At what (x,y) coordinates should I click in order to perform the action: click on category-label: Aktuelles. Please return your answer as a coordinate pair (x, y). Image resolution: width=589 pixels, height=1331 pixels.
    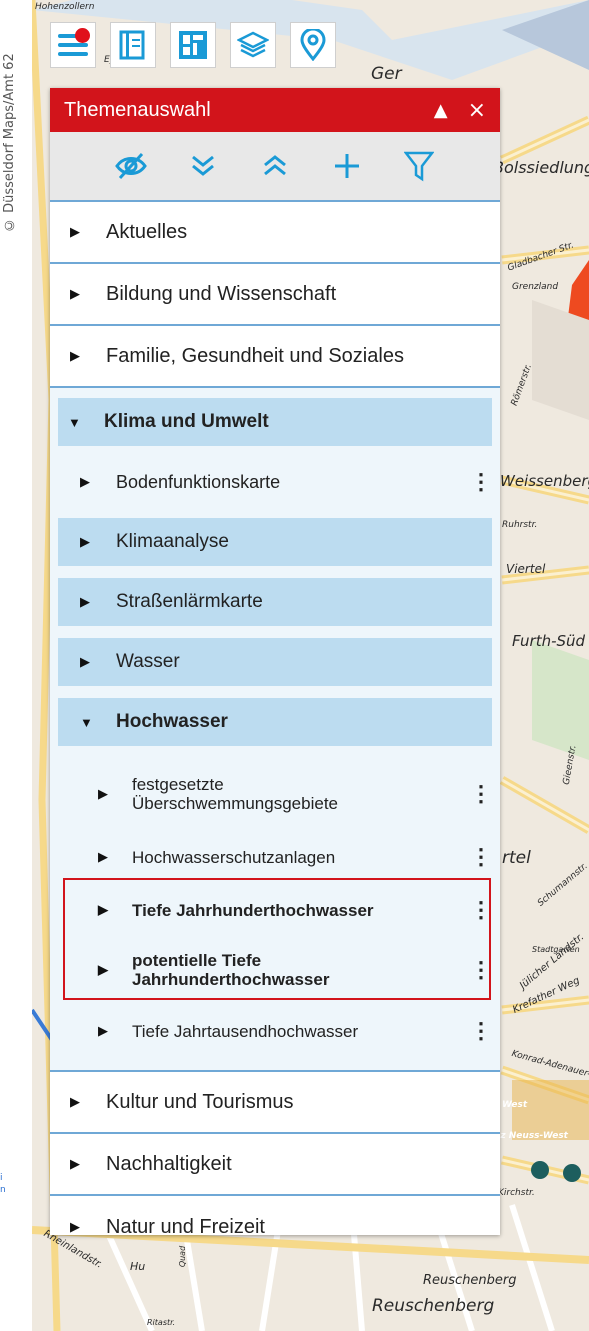
    Looking at the image, I should click on (147, 231).